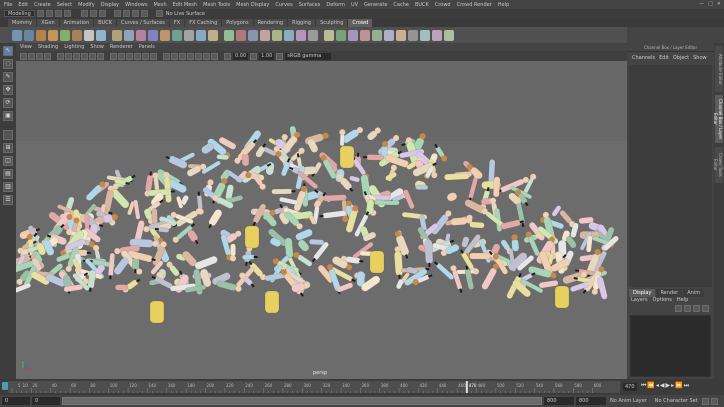  What do you see at coordinates (341, 35) in the screenshot?
I see `crowd-shelf-tool-27-icon` at bounding box center [341, 35].